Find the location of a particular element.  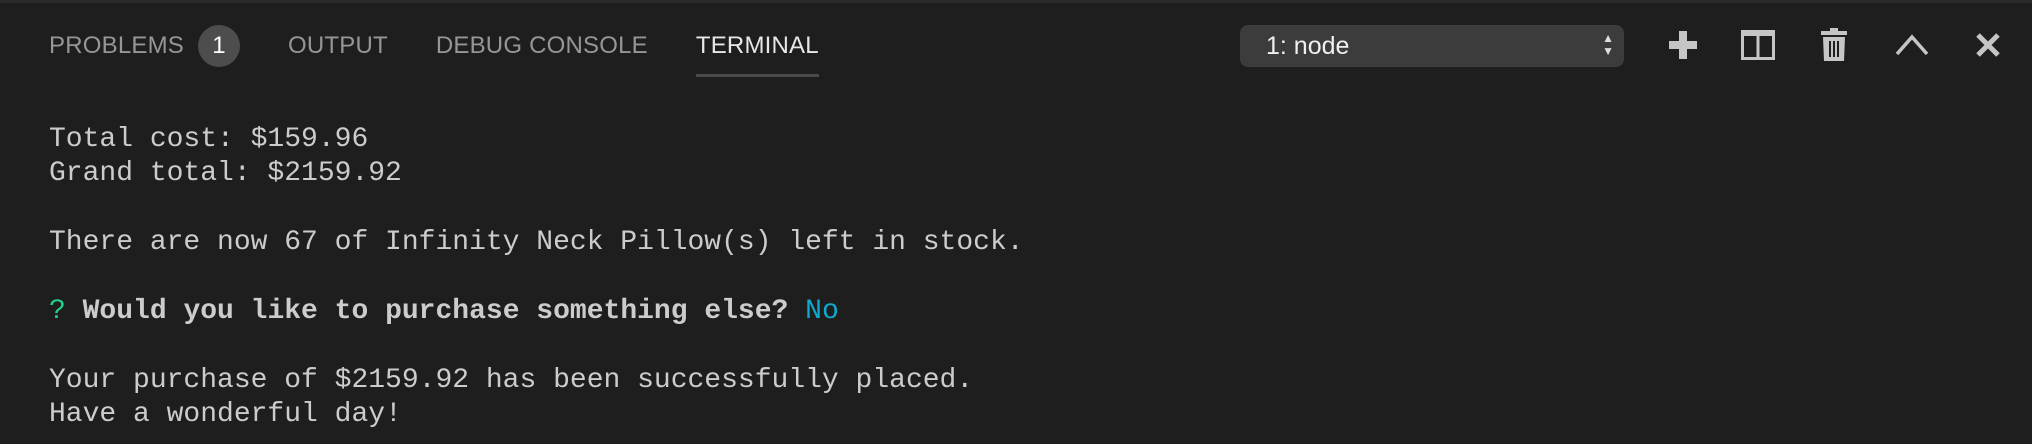

trash-icon is located at coordinates (1834, 44).